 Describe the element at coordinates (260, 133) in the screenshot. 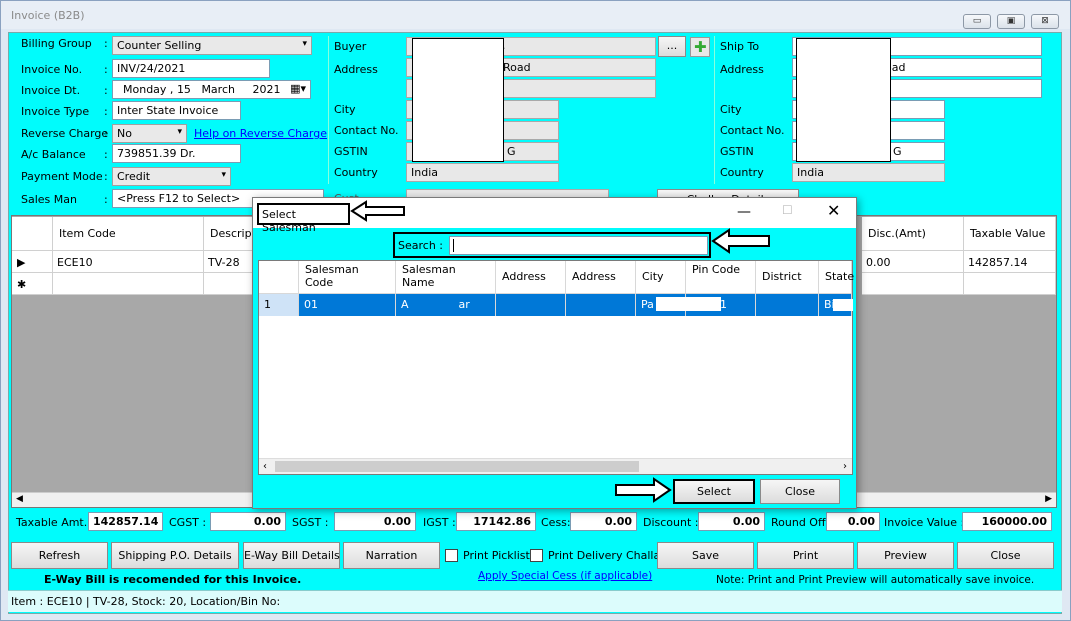

I see `help-reverse-charge-link: Help on Reverse Charge` at that location.